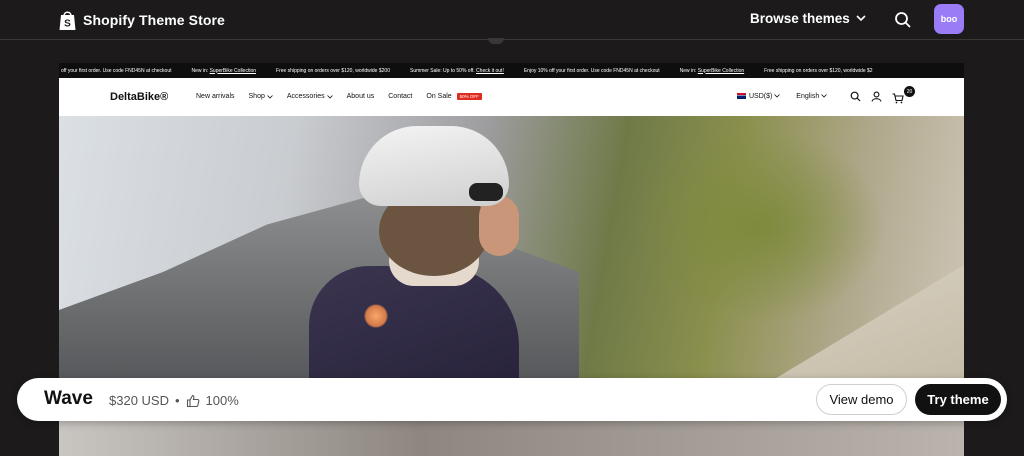 The width and height of the screenshot is (1024, 456). What do you see at coordinates (512, 20) in the screenshot?
I see `top-navigation-bar: S Shopify Theme Store Browse themes boo` at bounding box center [512, 20].